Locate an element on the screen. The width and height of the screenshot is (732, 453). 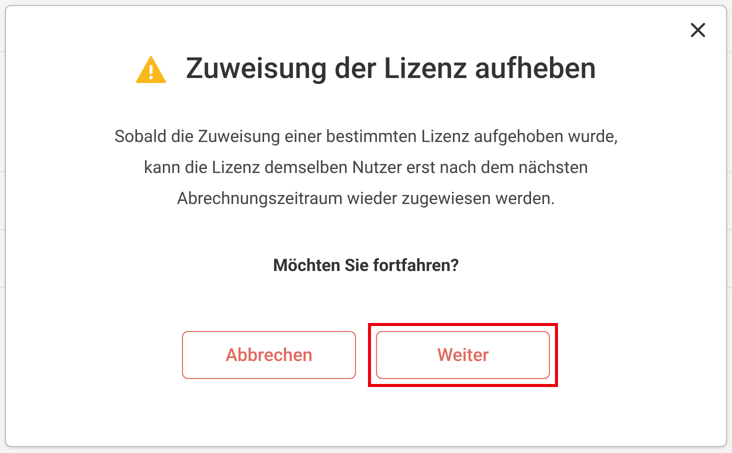
close-icon is located at coordinates (698, 30).